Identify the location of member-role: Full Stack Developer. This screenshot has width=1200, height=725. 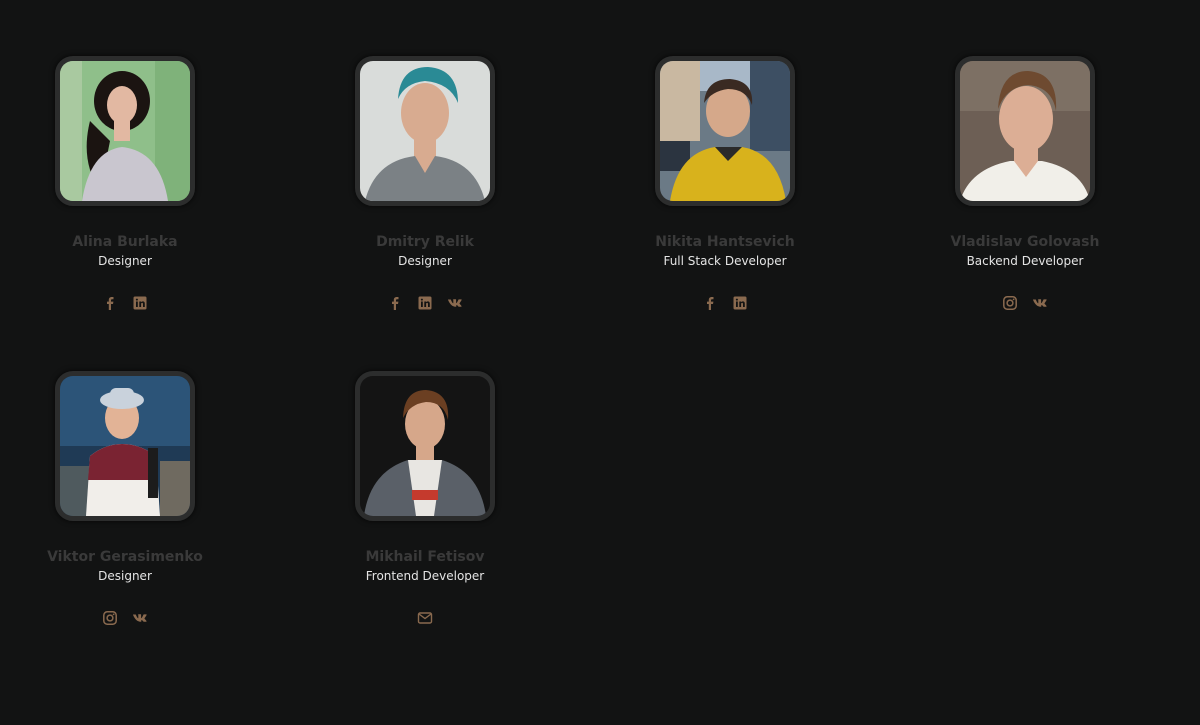
(725, 261).